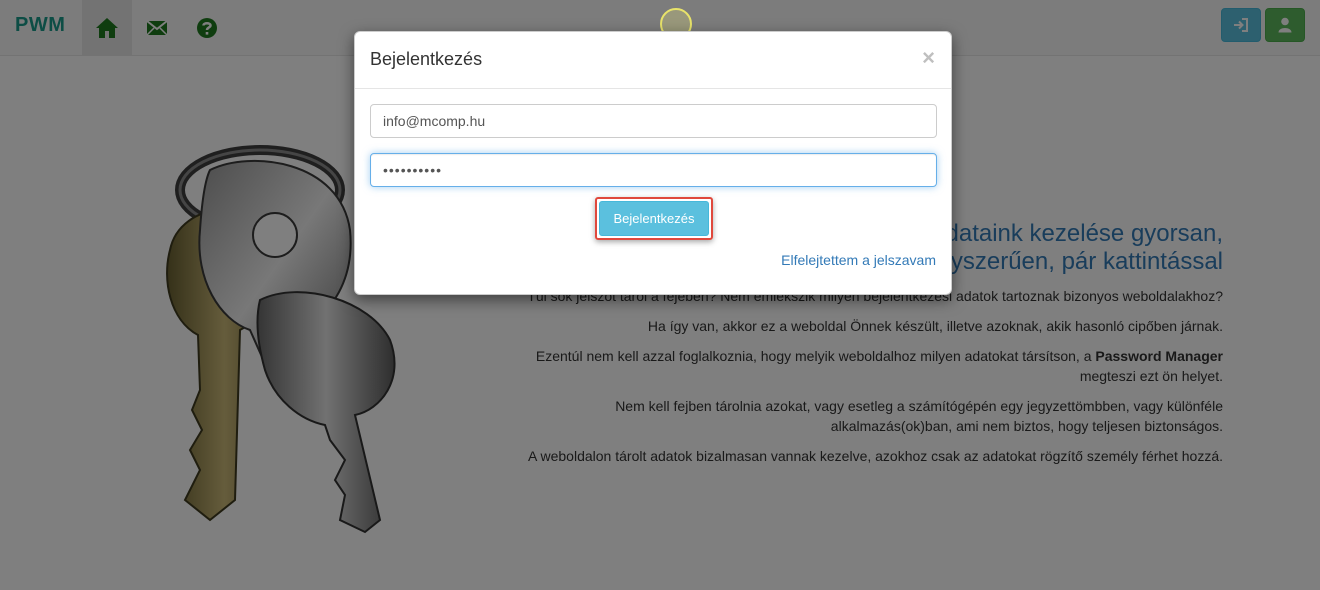  I want to click on modal-title: Bejelentkezés, so click(426, 59).